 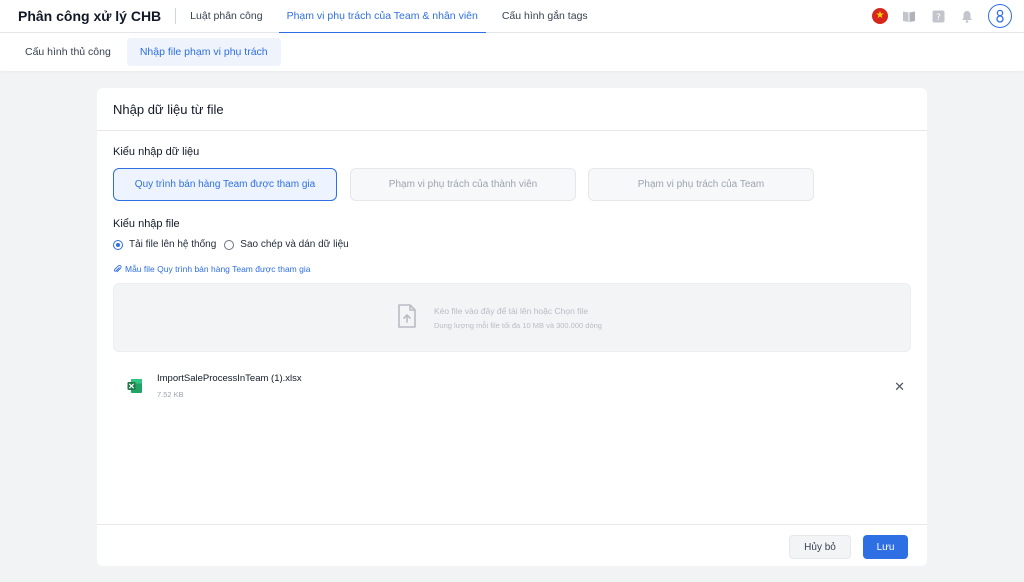 I want to click on subtab-import-file: Nhập file phạm vi phụ trách, so click(x=203, y=52).